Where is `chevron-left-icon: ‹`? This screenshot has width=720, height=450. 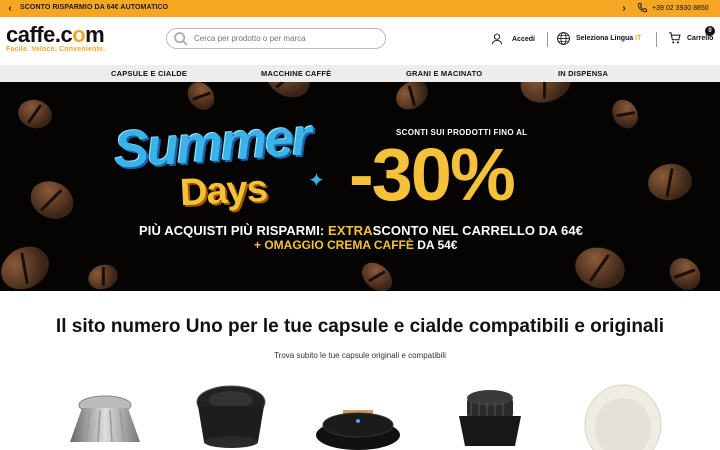 chevron-left-icon: ‹ is located at coordinates (10, 8).